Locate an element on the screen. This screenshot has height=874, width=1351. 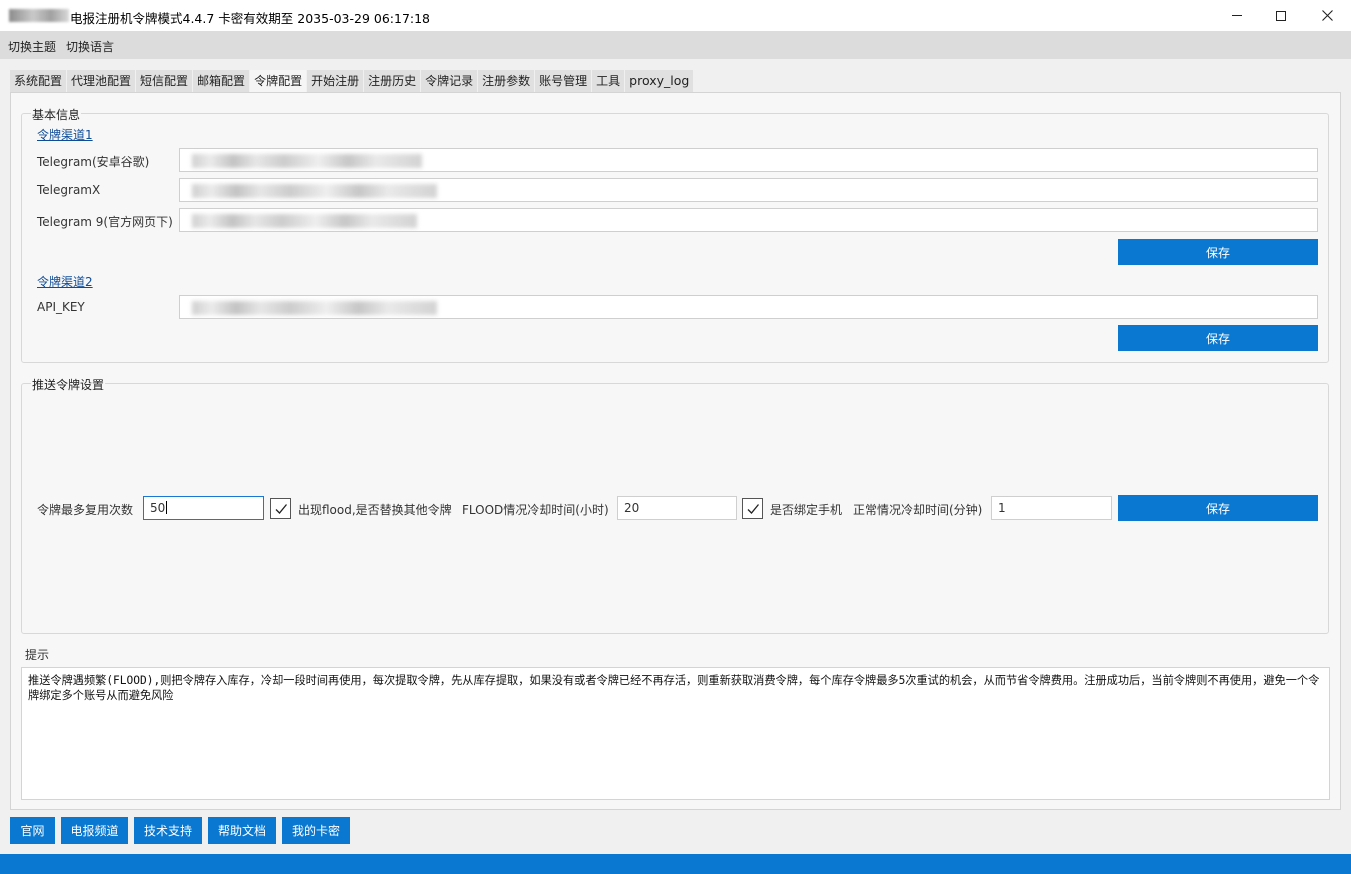
tab-start-register: 开始注册 is located at coordinates (336, 81).